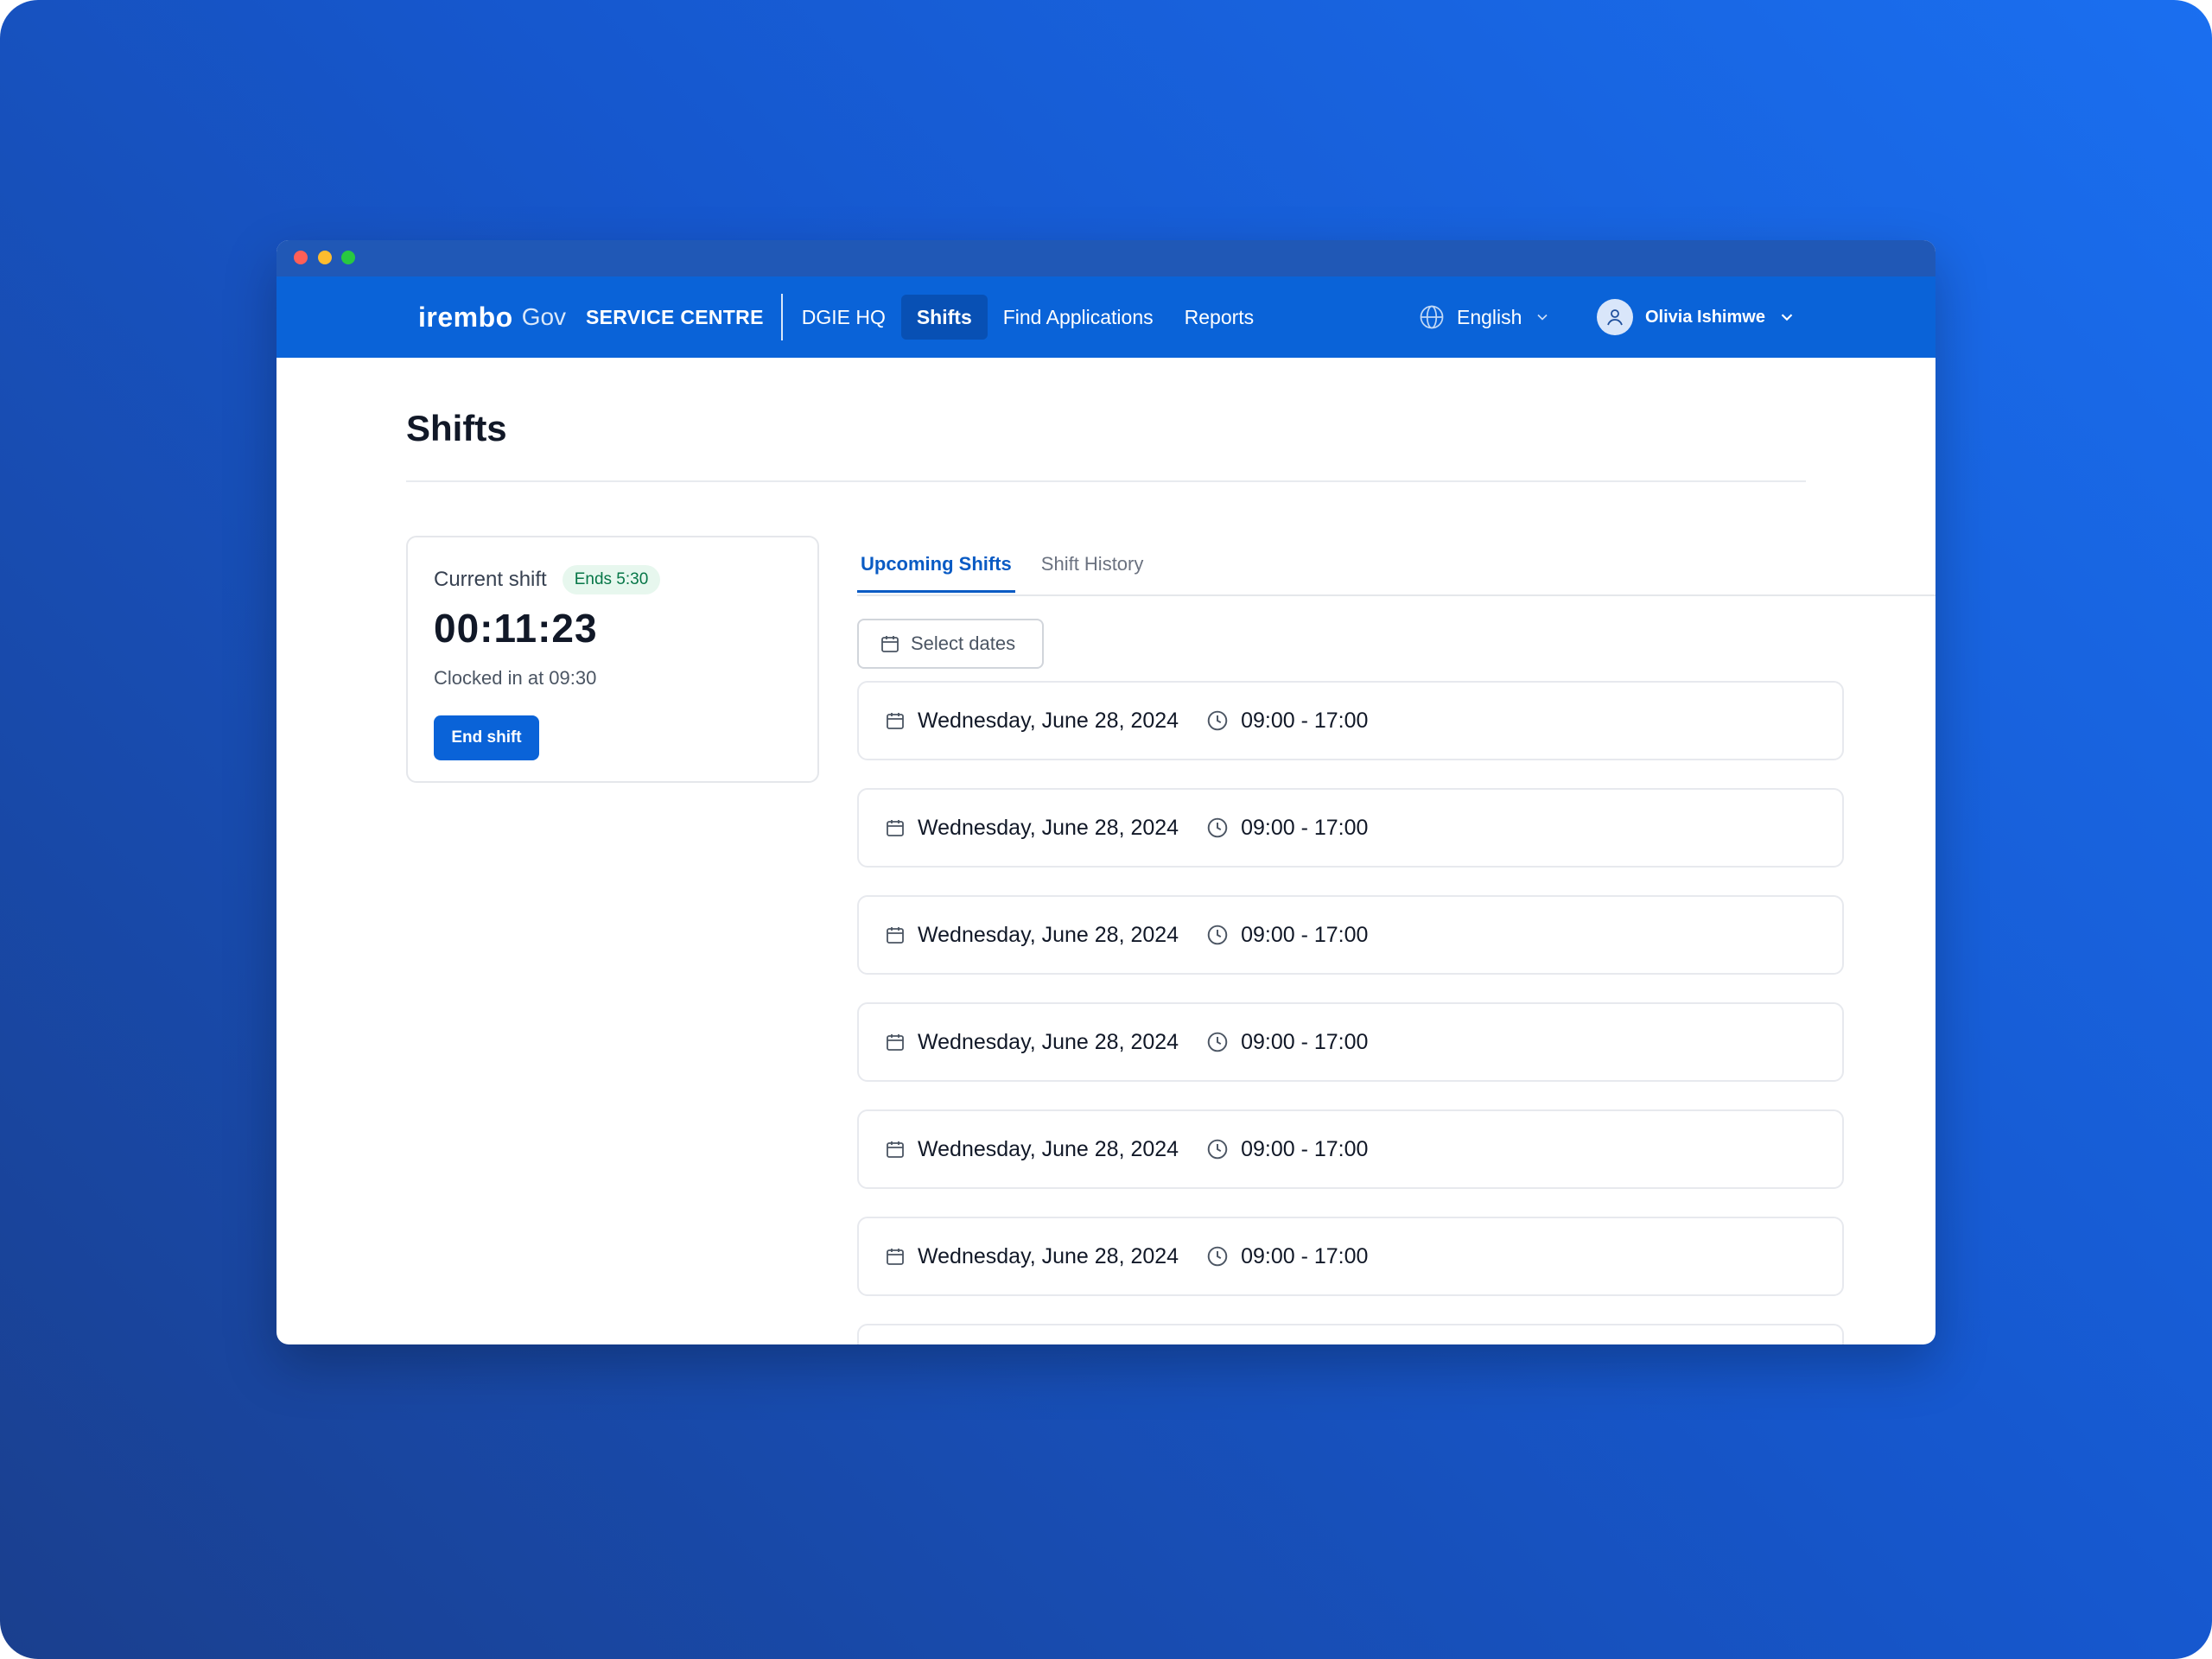 The height and width of the screenshot is (1659, 2212). What do you see at coordinates (1705, 317) in the screenshot?
I see `user-name: Olivia Ishimwe` at bounding box center [1705, 317].